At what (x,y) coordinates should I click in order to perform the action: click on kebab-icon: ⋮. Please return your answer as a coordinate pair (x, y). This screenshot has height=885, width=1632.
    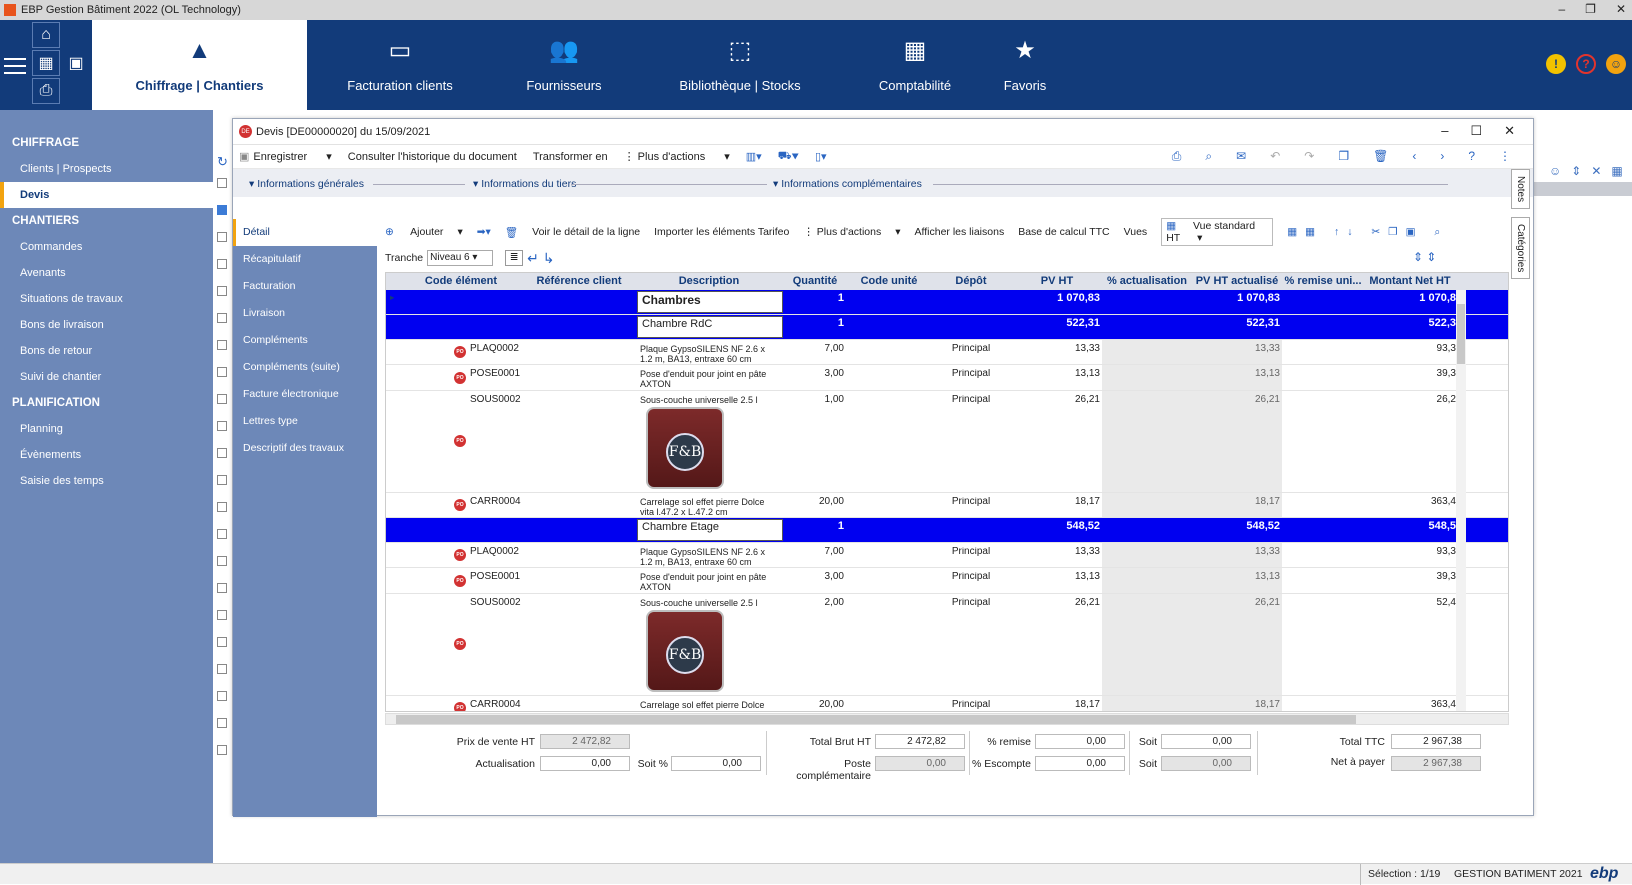
    Looking at the image, I should click on (1505, 156).